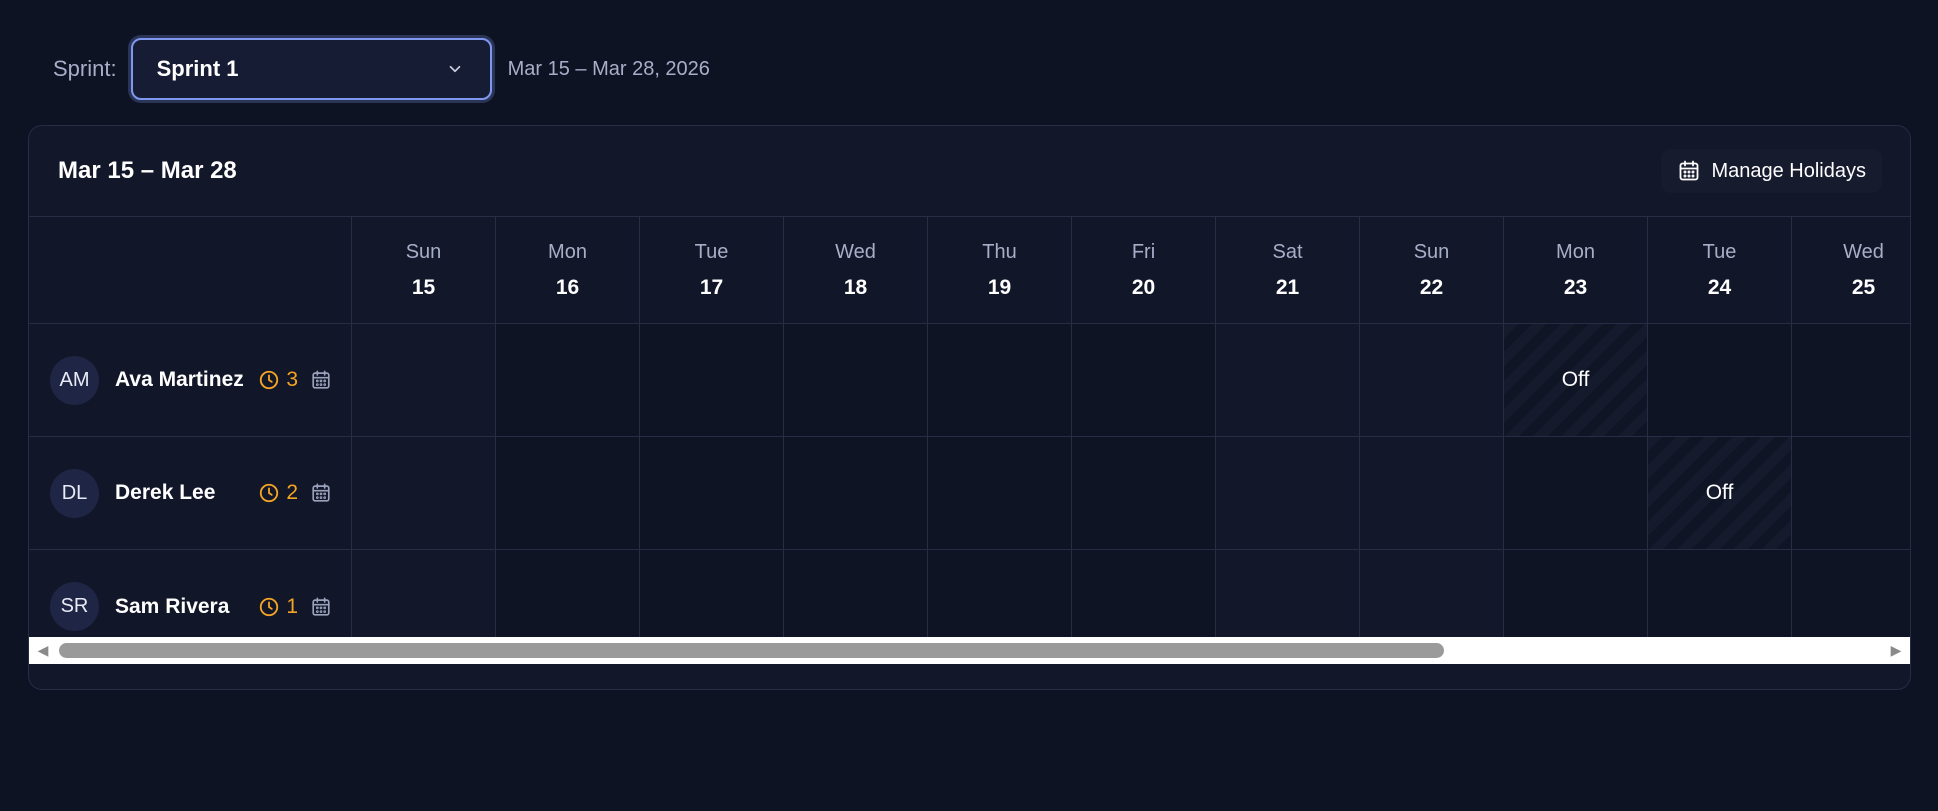 The image size is (1938, 811). I want to click on sprint-select-value: Sprint 1, so click(197, 68).